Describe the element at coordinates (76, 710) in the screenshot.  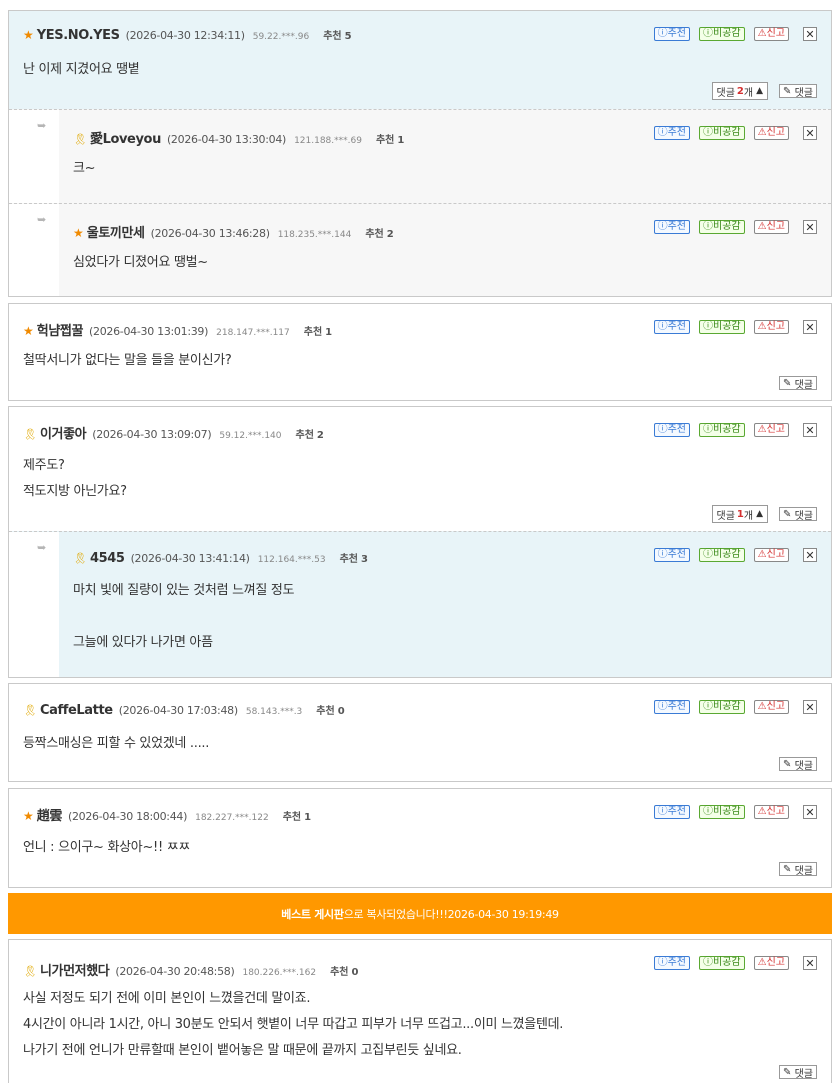
I see `comment-author: CaffeLatte` at that location.